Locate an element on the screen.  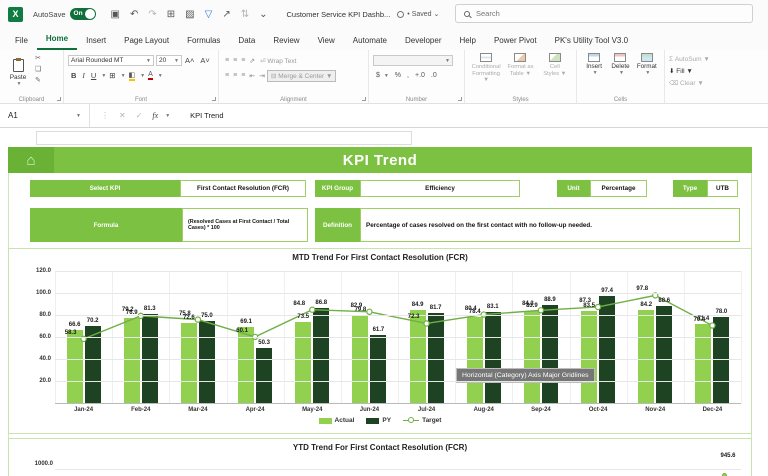
align-center-icon: ≡ is located at coordinates (235, 75).